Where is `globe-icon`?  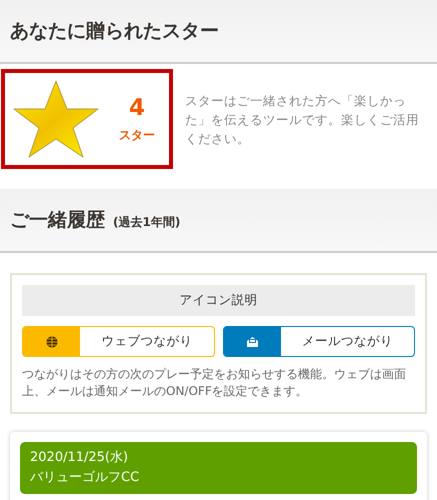 globe-icon is located at coordinates (52, 342).